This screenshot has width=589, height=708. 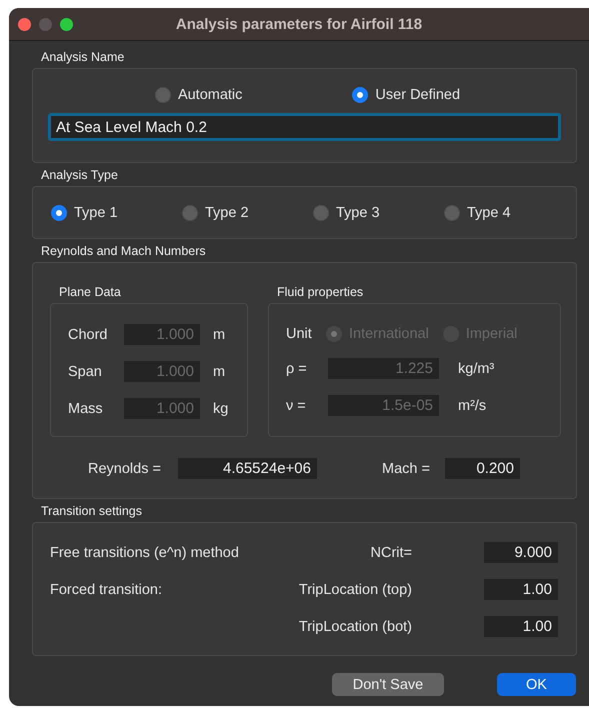 I want to click on field-label: ρ =, so click(x=297, y=368).